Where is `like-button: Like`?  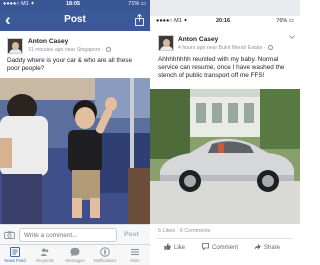
like-button: Like is located at coordinates (174, 248).